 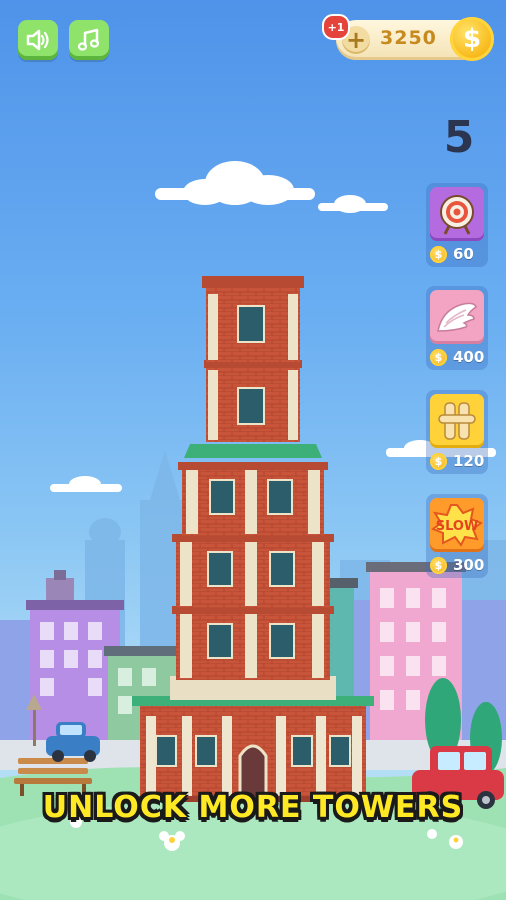 I want to click on price-label: 400, so click(x=469, y=357).